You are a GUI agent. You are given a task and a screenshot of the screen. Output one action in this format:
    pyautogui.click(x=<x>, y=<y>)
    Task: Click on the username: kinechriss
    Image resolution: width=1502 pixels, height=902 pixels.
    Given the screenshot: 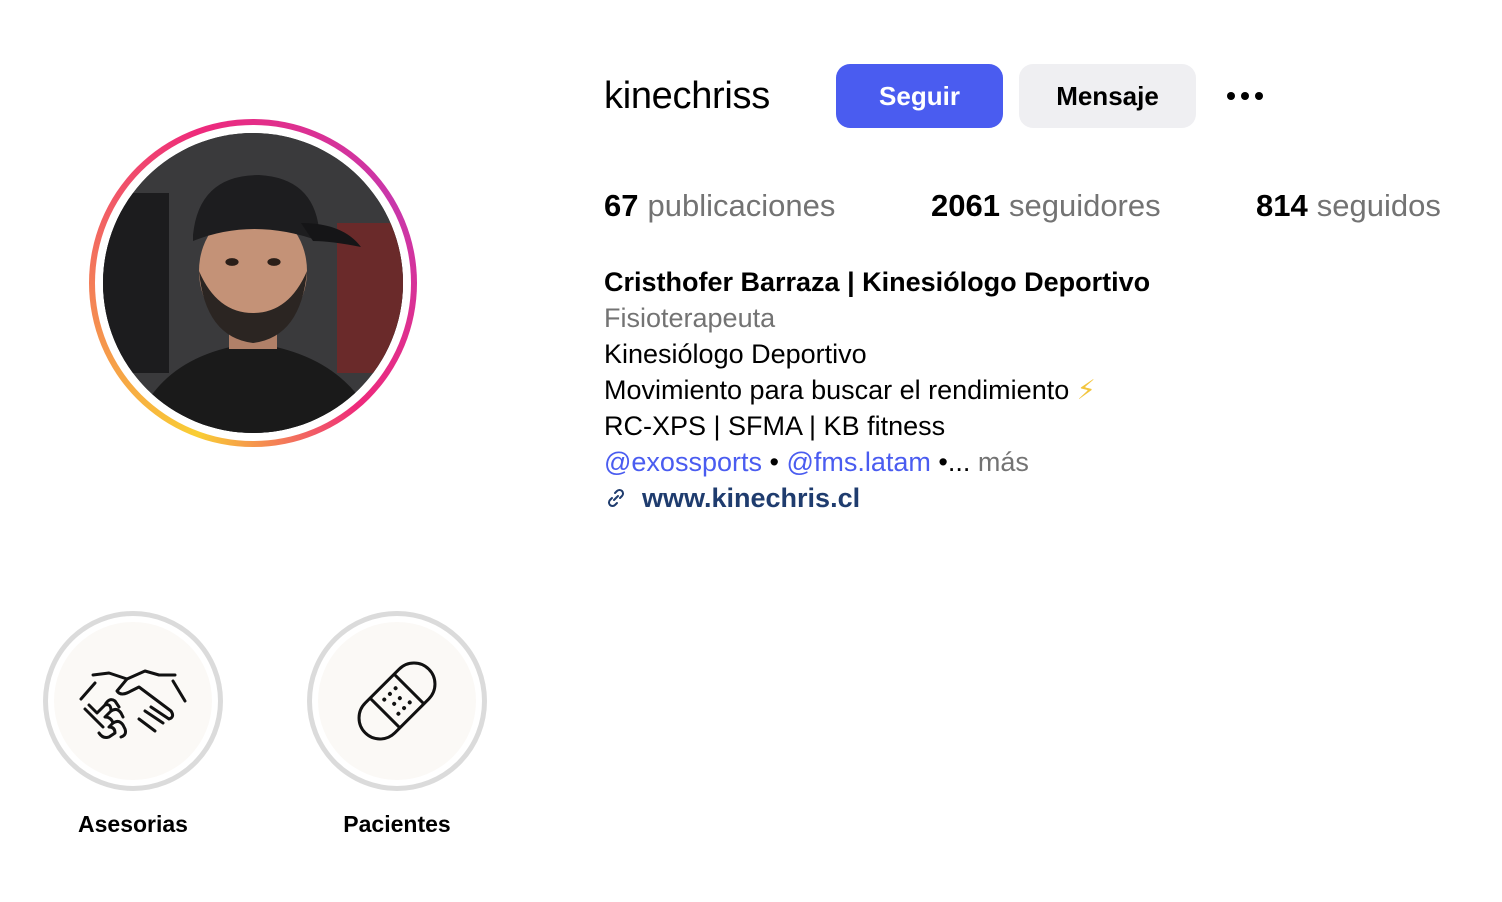 What is the action you would take?
    pyautogui.click(x=687, y=96)
    